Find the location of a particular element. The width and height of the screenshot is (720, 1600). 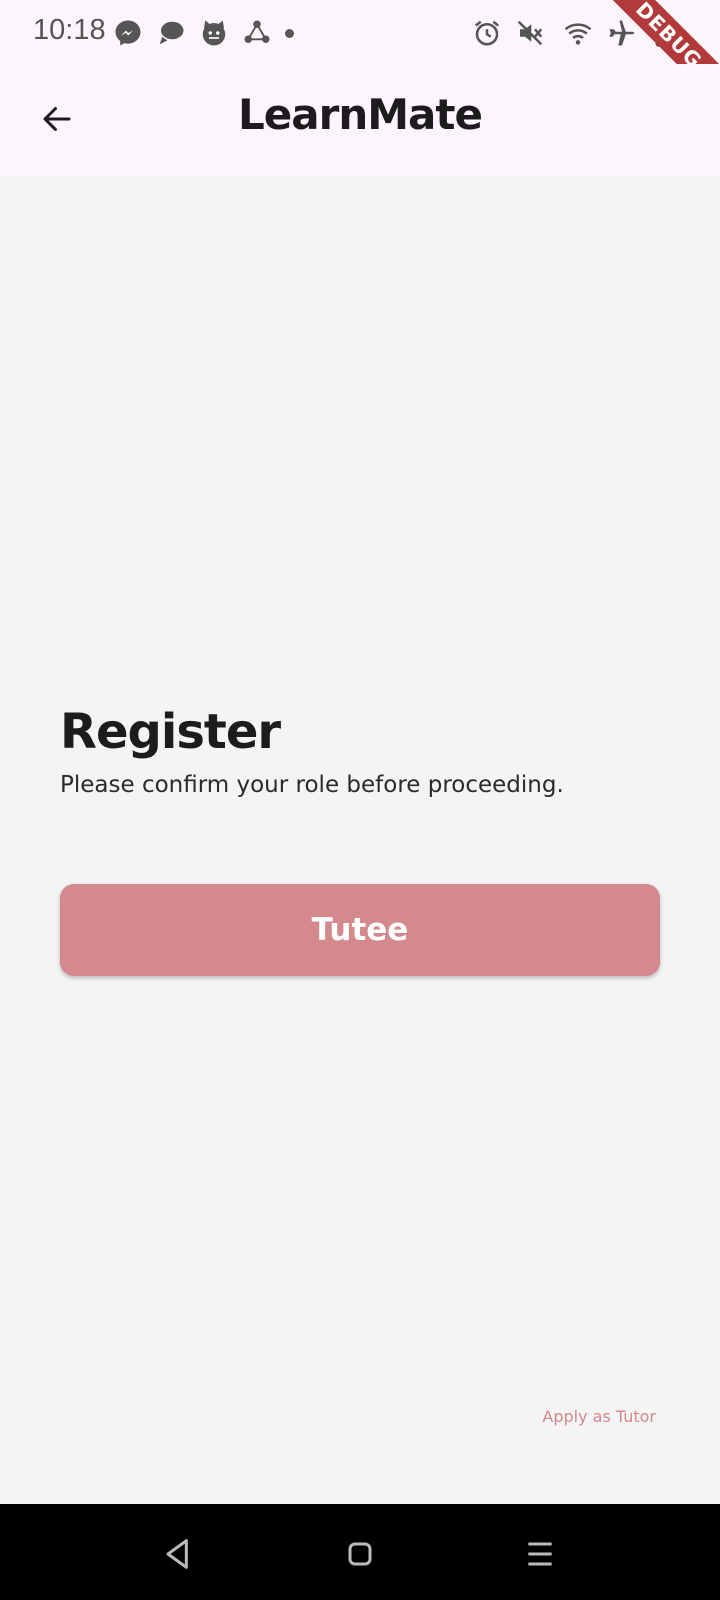

system-nav-bar is located at coordinates (360, 1552).